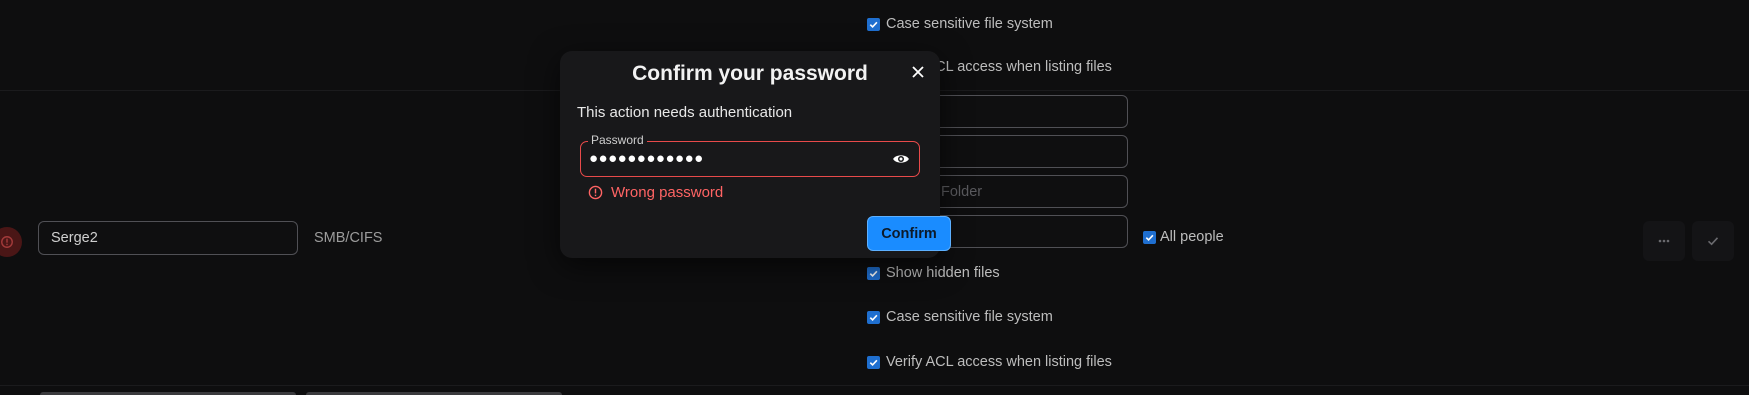 The width and height of the screenshot is (1749, 395). Describe the element at coordinates (348, 238) in the screenshot. I see `protocol-label: SMB/CIFS` at that location.